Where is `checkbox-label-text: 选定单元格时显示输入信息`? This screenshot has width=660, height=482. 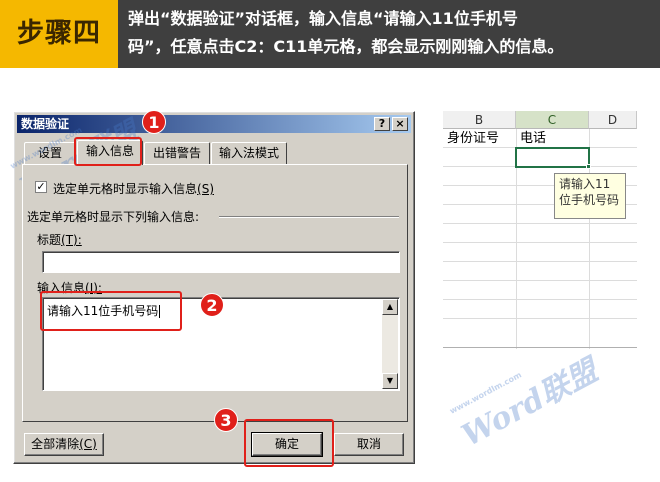
checkbox-label-text: 选定单元格时显示输入信息 is located at coordinates (125, 189).